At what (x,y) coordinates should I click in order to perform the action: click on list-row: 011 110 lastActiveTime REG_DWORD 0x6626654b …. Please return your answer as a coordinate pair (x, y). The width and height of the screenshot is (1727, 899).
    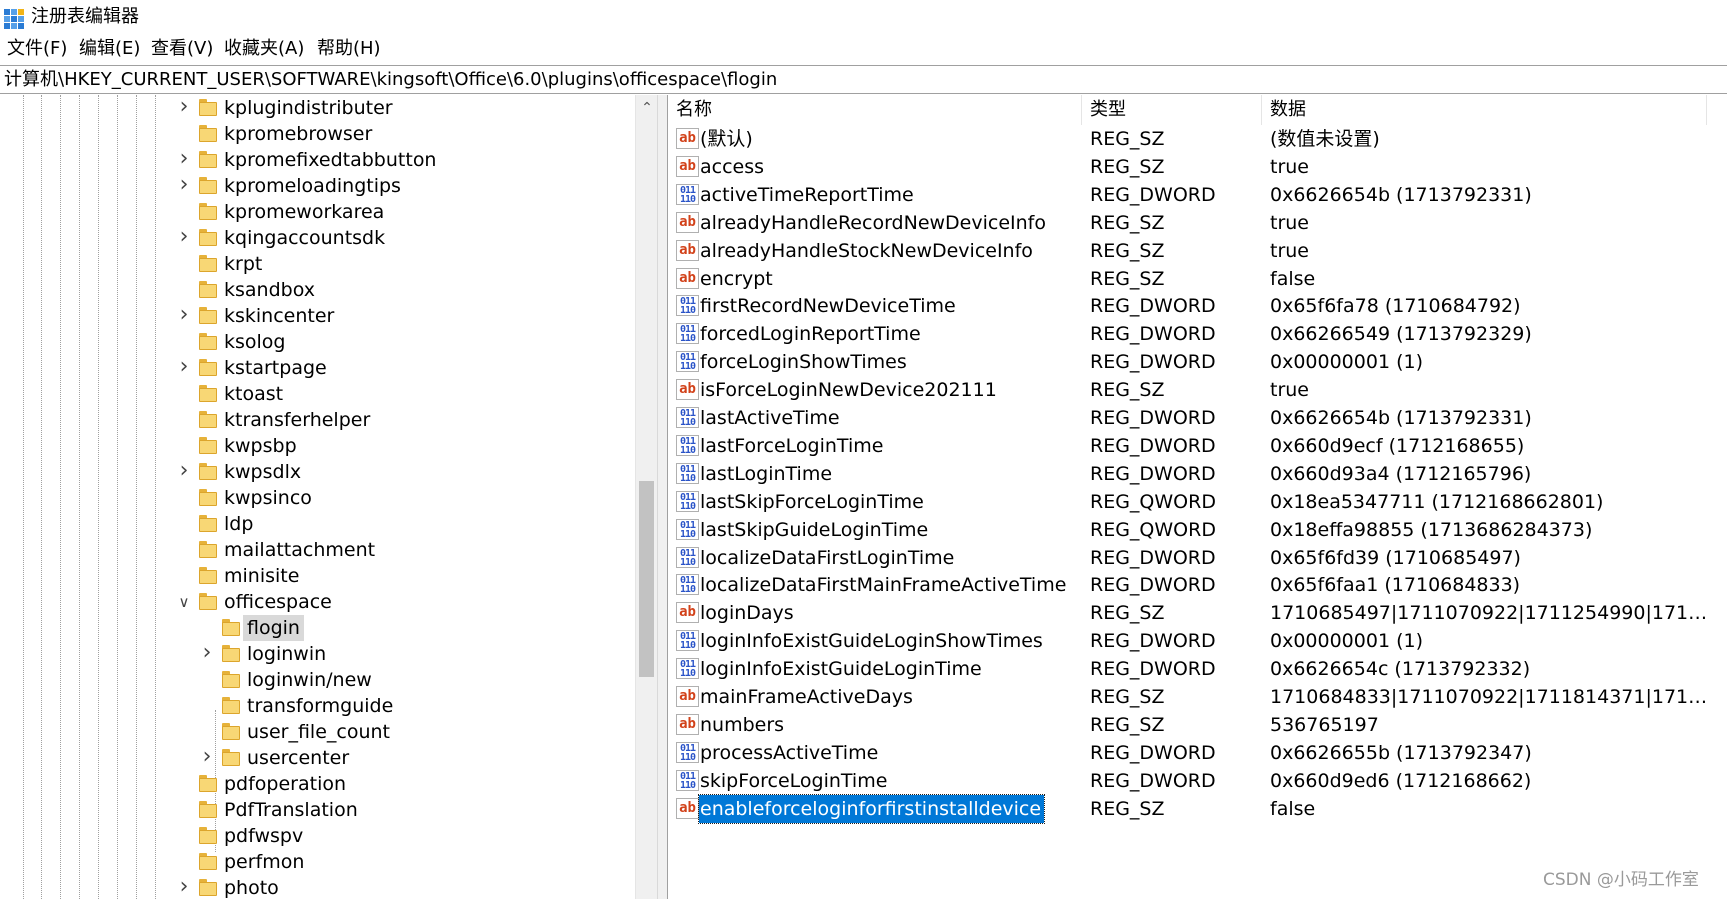
    Looking at the image, I should click on (1197, 418).